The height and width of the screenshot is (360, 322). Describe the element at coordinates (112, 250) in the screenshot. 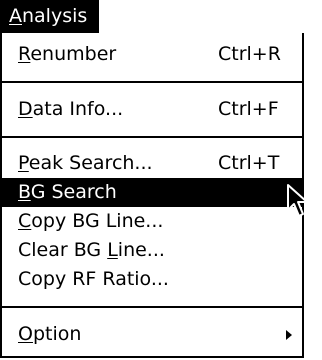

I see `mnemonic-letter: L` at that location.